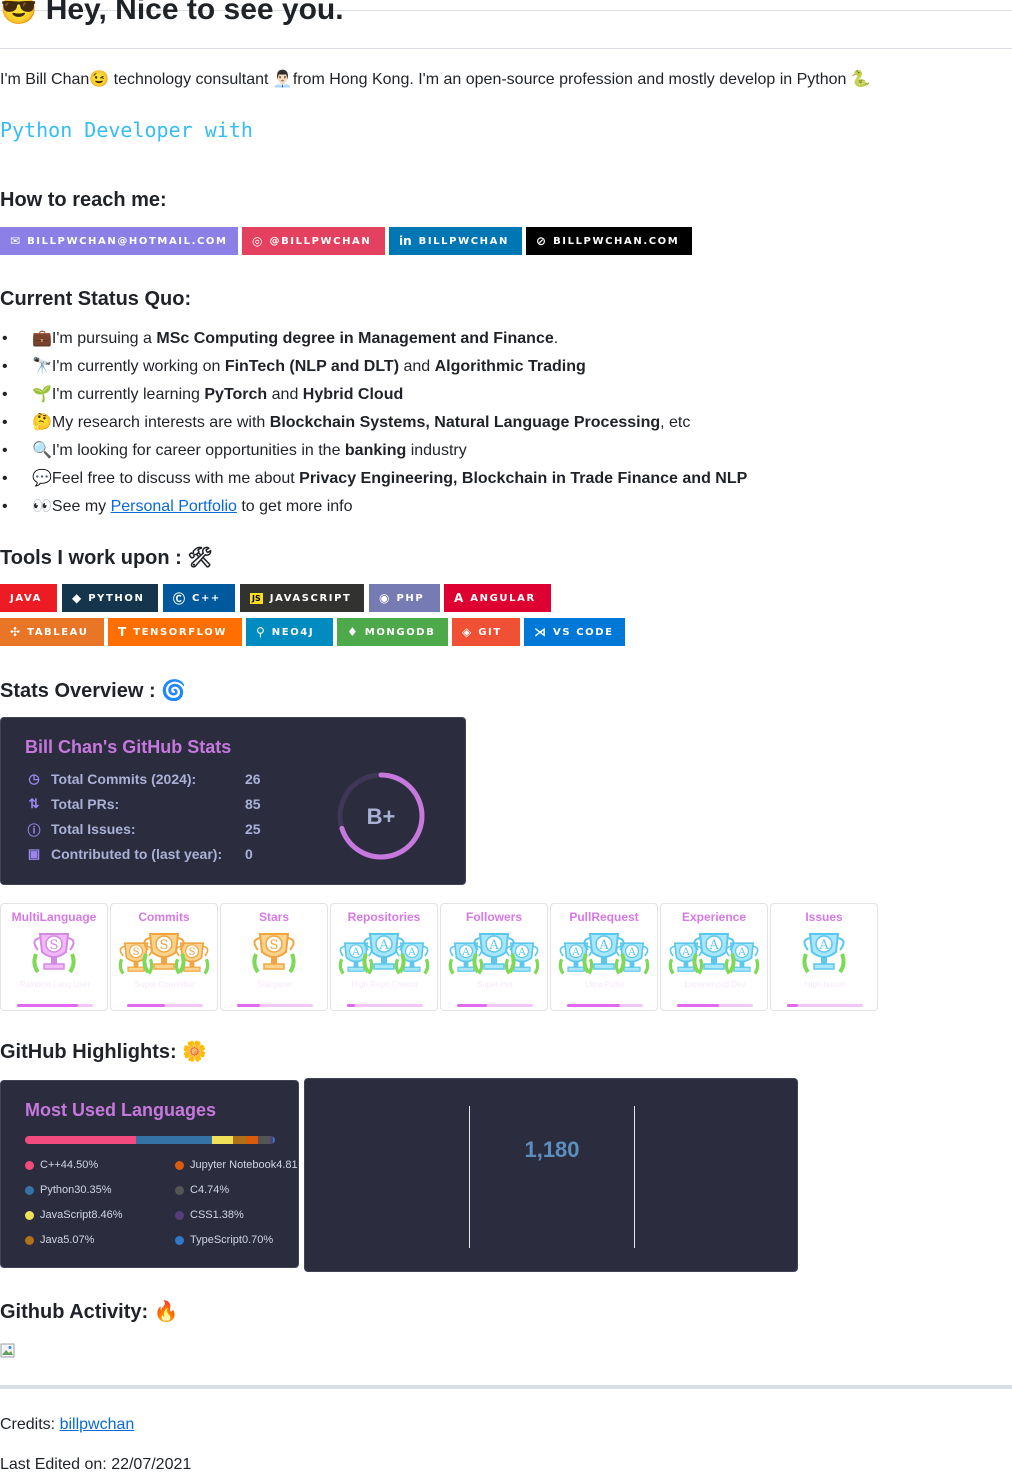 The height and width of the screenshot is (1478, 1012). What do you see at coordinates (467, 632) in the screenshot?
I see `git-icon: ◈` at bounding box center [467, 632].